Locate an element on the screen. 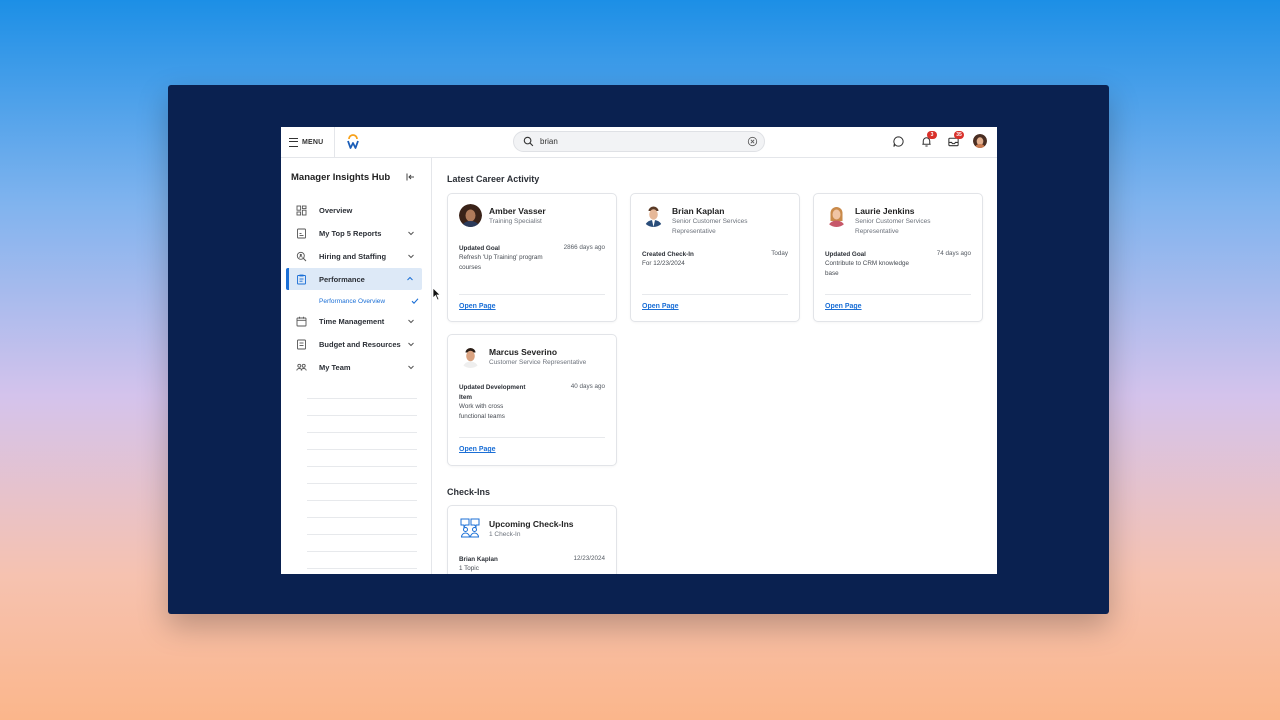 This screenshot has height=720, width=1280. activity-description: For 12/23/2024 is located at coordinates (663, 263).